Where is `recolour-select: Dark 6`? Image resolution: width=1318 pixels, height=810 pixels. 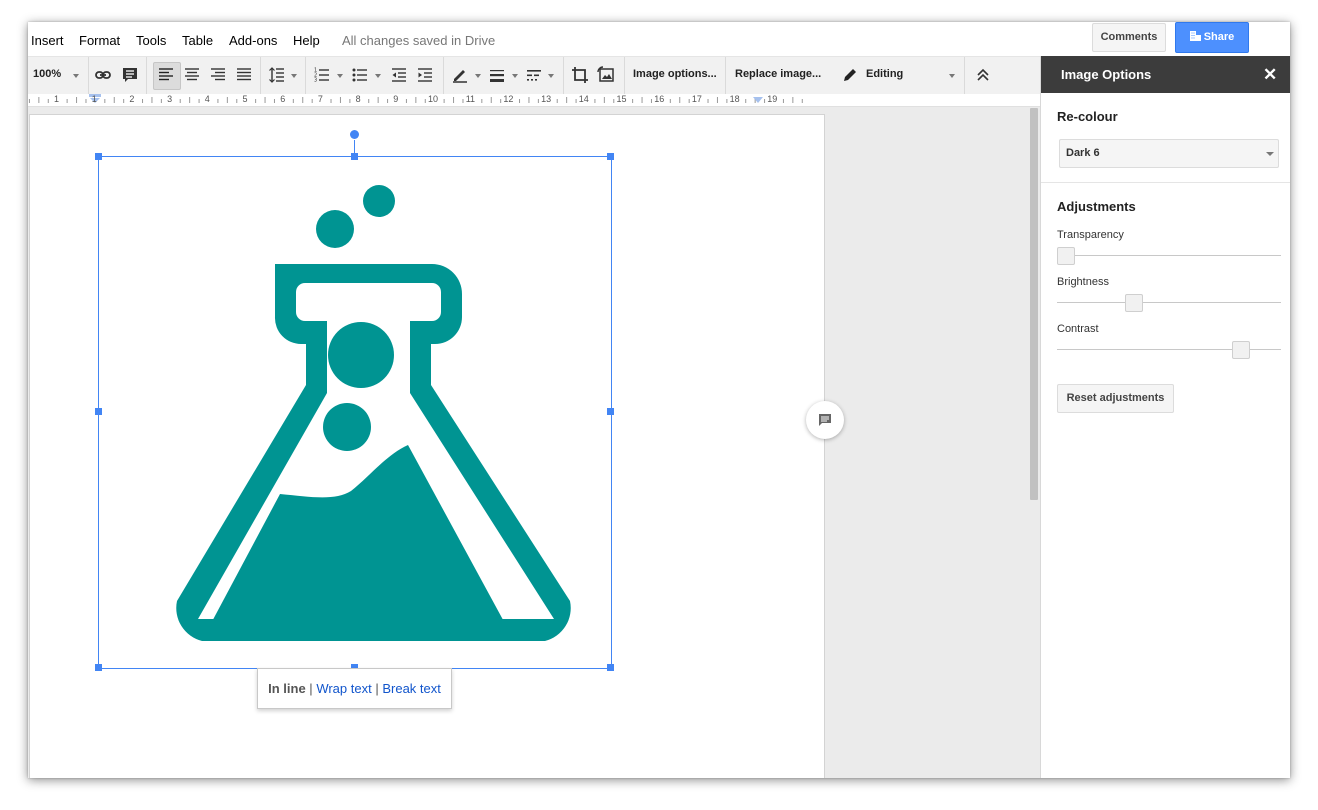 recolour-select: Dark 6 is located at coordinates (1169, 153).